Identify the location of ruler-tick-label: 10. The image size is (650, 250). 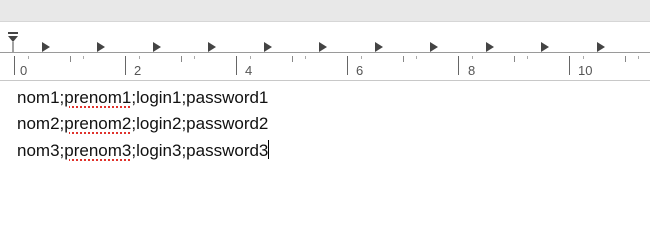
(585, 70).